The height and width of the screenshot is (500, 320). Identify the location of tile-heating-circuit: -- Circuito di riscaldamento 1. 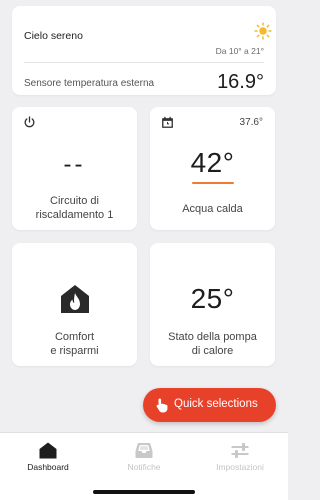
(74, 168).